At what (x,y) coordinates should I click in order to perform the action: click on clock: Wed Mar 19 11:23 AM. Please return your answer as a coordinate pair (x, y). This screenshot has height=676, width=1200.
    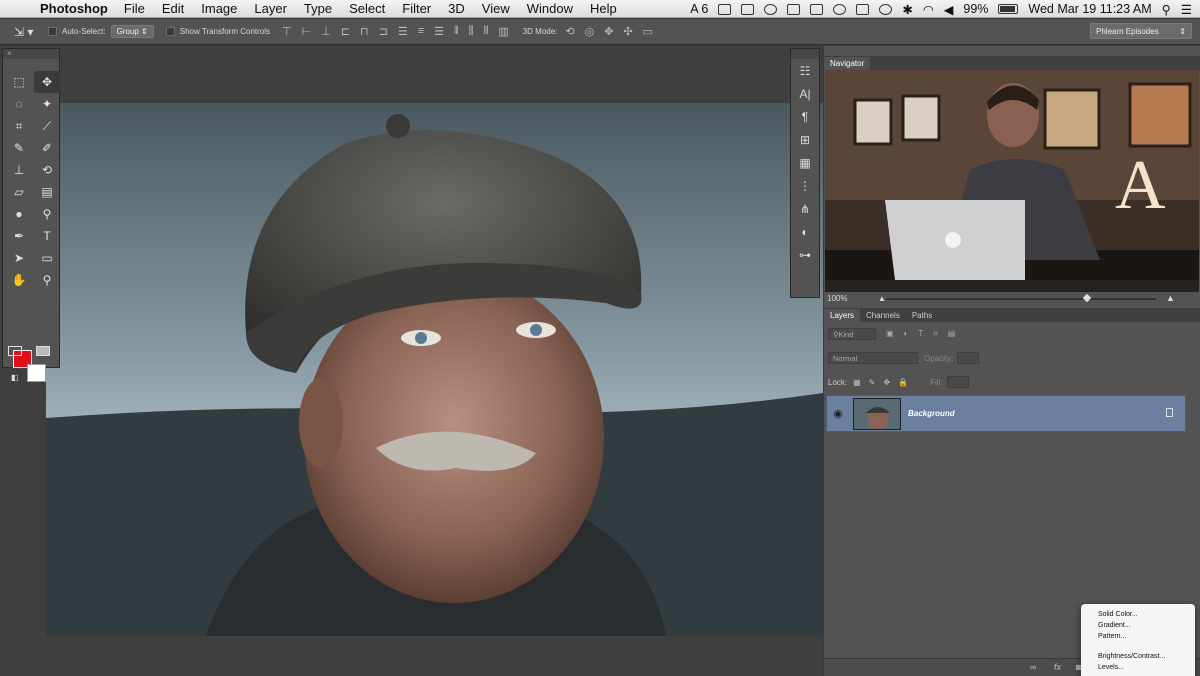
    Looking at the image, I should click on (1089, 9).